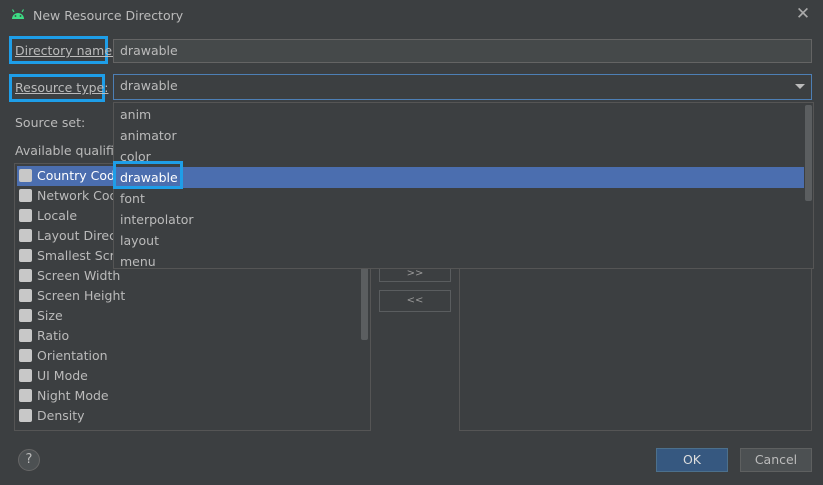 This screenshot has height=485, width=823. I want to click on night-mode-icon, so click(25, 395).